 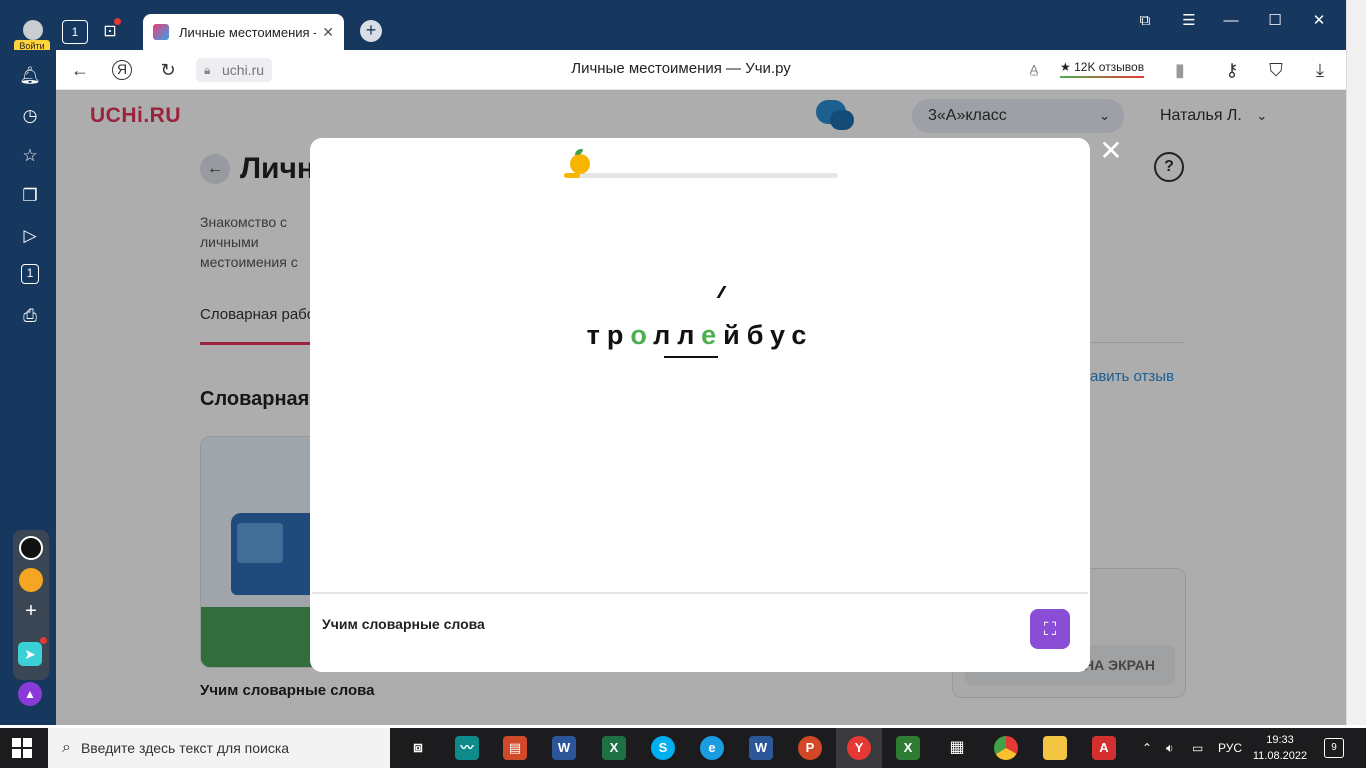 What do you see at coordinates (243, 70) in the screenshot?
I see `url-host: uchi.ru` at bounding box center [243, 70].